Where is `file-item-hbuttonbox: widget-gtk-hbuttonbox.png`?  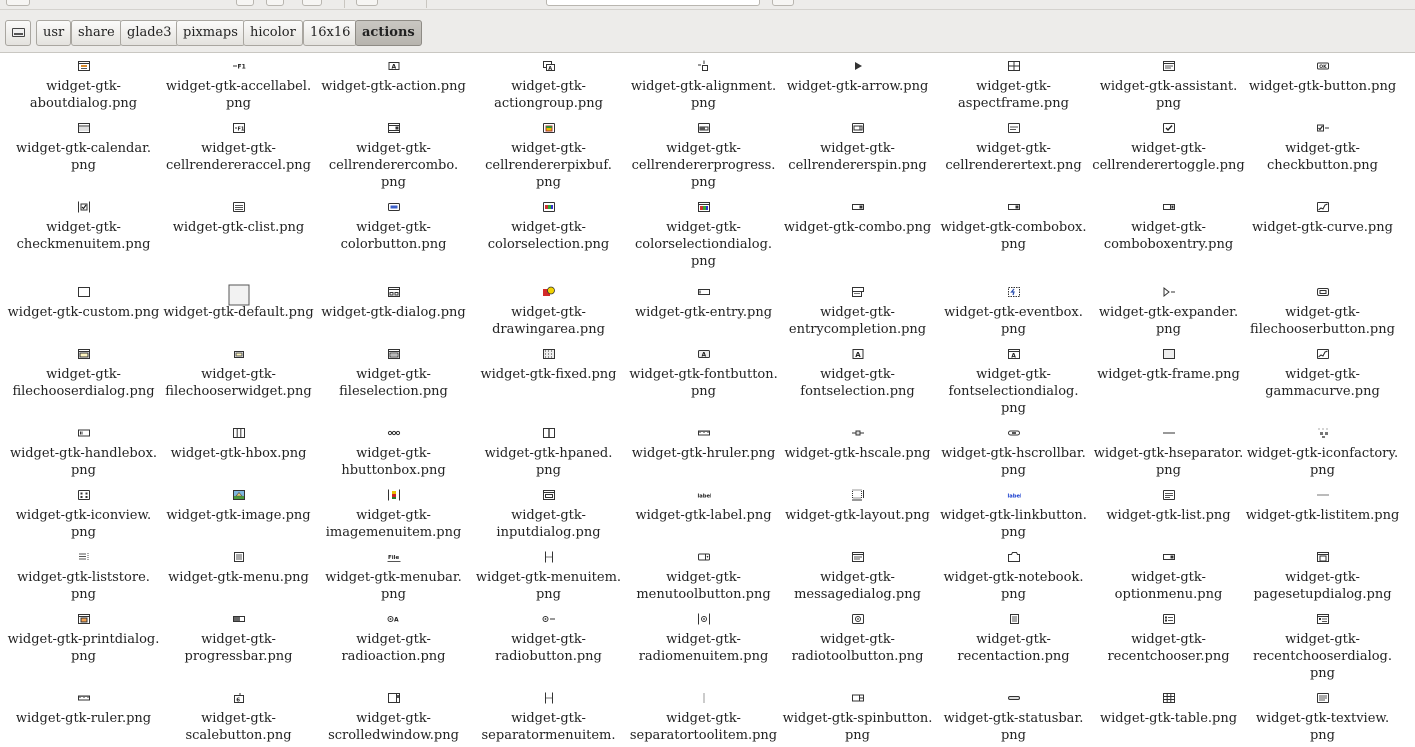 file-item-hbuttonbox: widget-gtk-hbuttonbox.png is located at coordinates (393, 453).